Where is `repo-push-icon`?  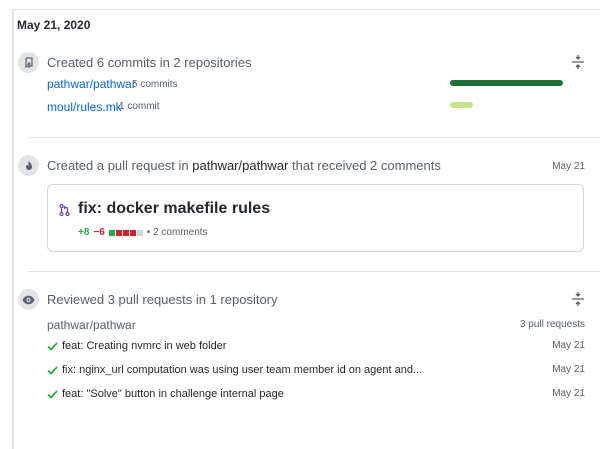 repo-push-icon is located at coordinates (28, 62).